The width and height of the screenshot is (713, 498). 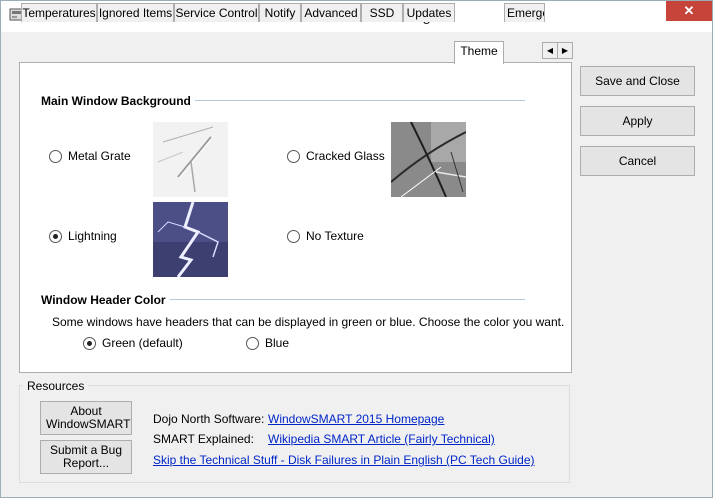 What do you see at coordinates (345, 156) in the screenshot?
I see `cracked-glass-label: Cracked Glass` at bounding box center [345, 156].